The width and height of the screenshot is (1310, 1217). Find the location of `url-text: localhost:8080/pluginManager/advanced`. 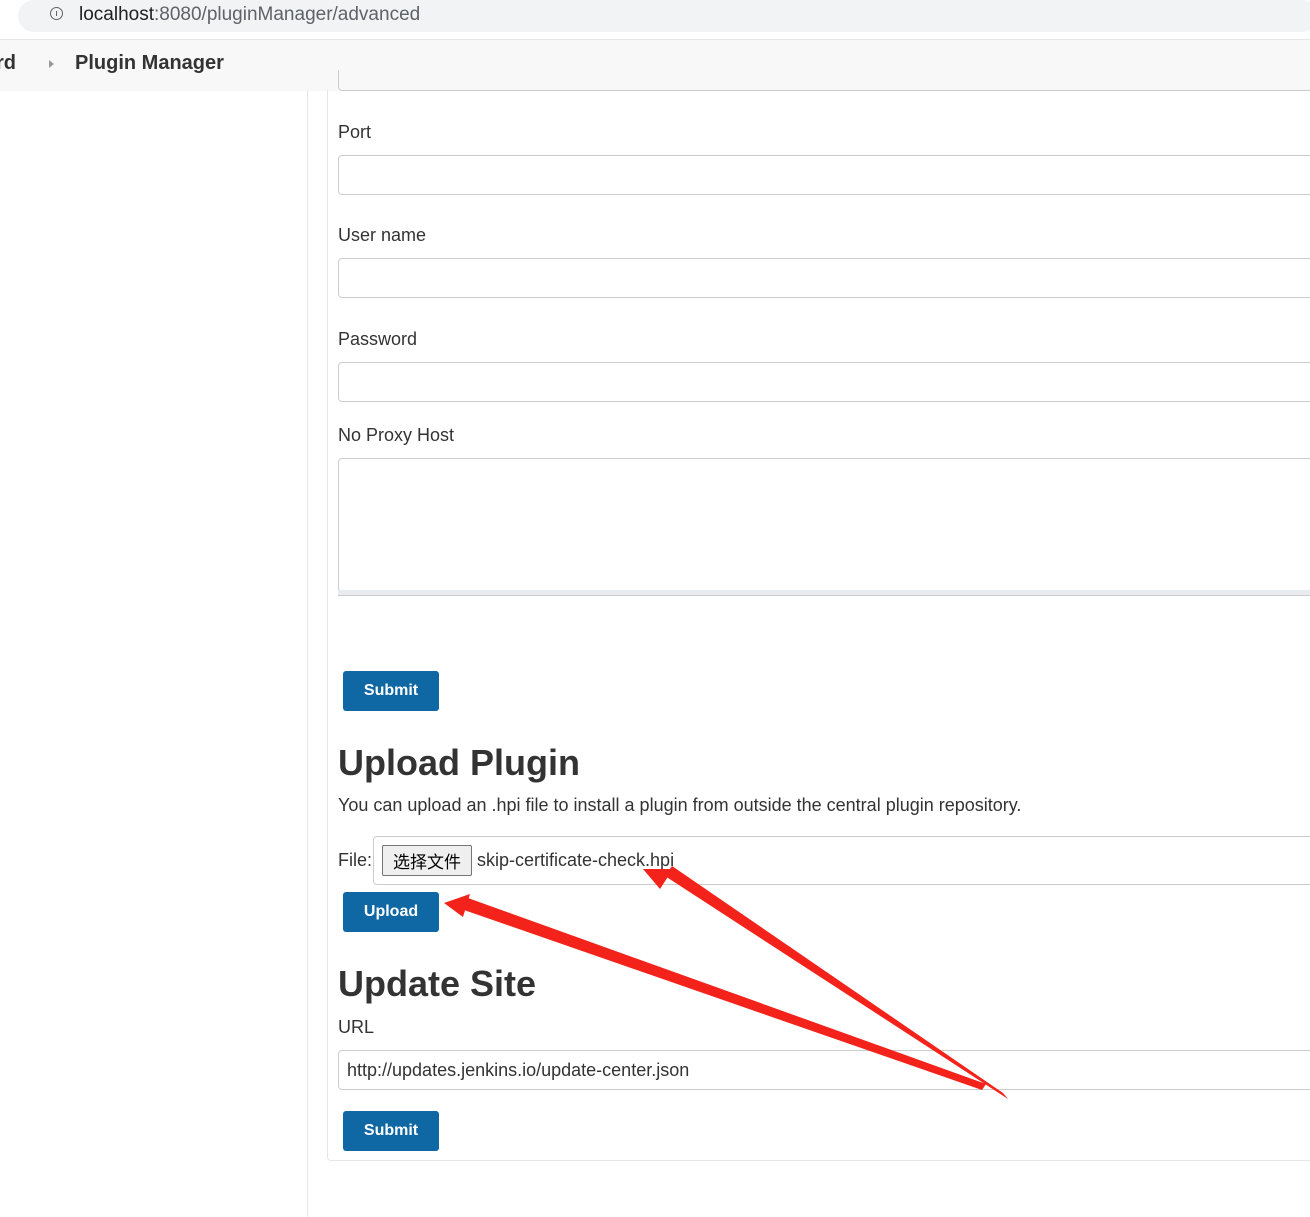

url-text: localhost:8080/pluginManager/advanced is located at coordinates (249, 15).